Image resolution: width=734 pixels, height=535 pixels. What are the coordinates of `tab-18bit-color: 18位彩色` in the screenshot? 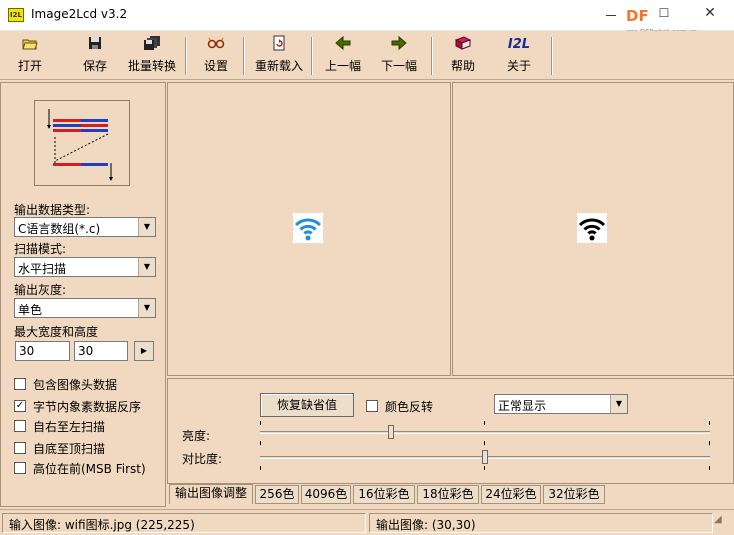 It's located at (448, 494).